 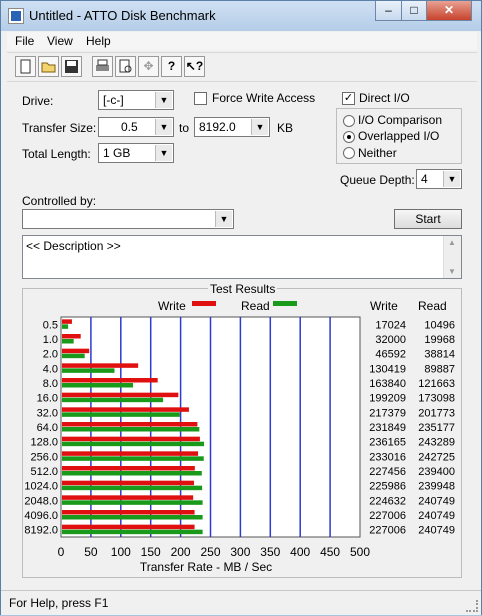 I want to click on direct-io-label: Direct I/O, so click(x=384, y=98).